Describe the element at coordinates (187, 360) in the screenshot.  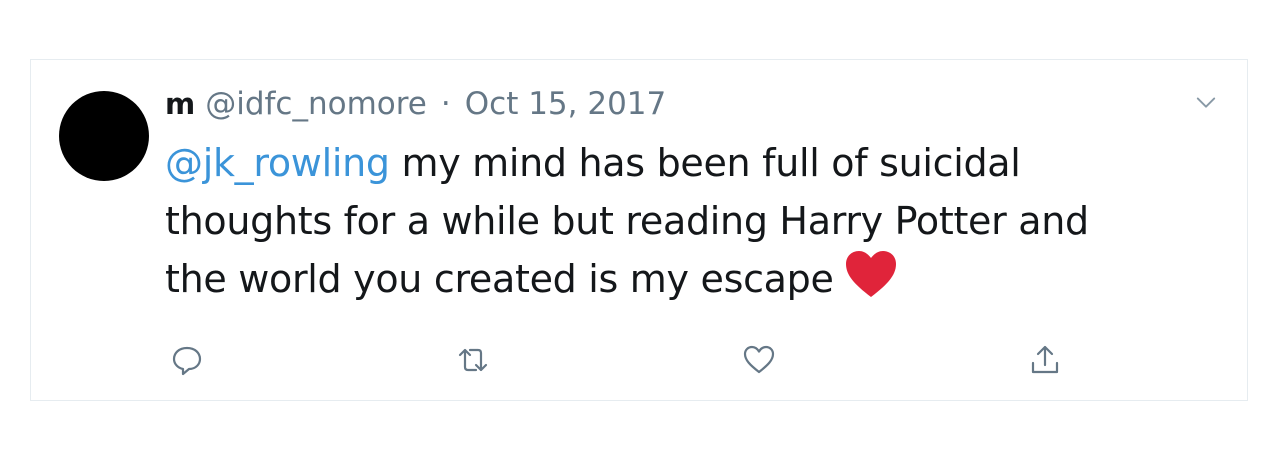
I see `reply-icon` at that location.